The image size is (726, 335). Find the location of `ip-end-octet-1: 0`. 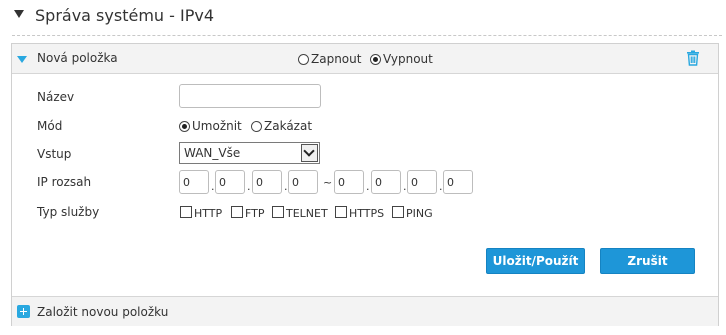

ip-end-octet-1: 0 is located at coordinates (349, 182).